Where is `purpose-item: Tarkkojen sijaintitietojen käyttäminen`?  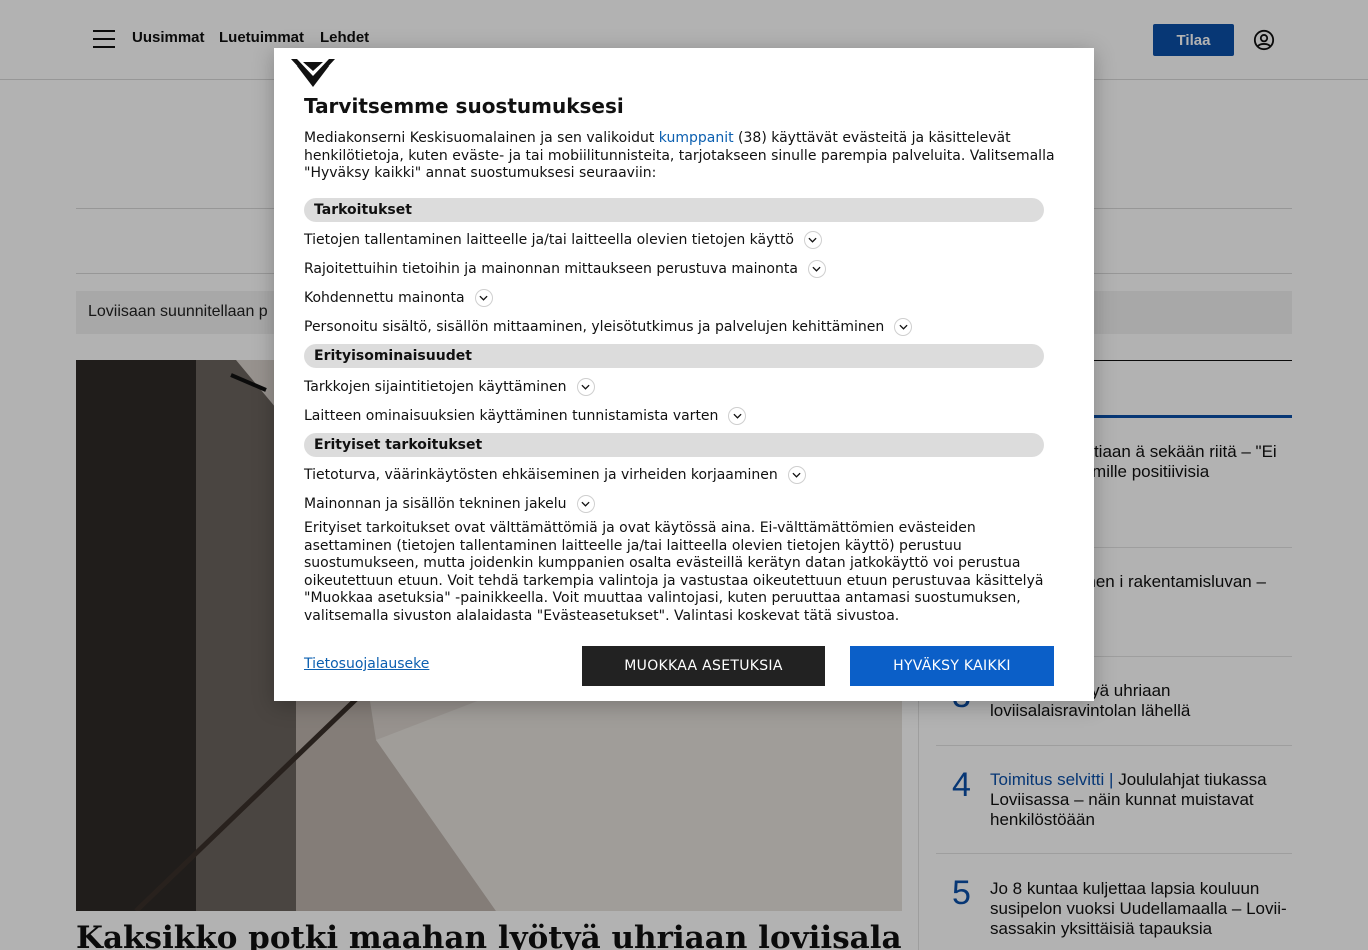
purpose-item: Tarkkojen sijaintitietojen käyttäminen is located at coordinates (449, 387).